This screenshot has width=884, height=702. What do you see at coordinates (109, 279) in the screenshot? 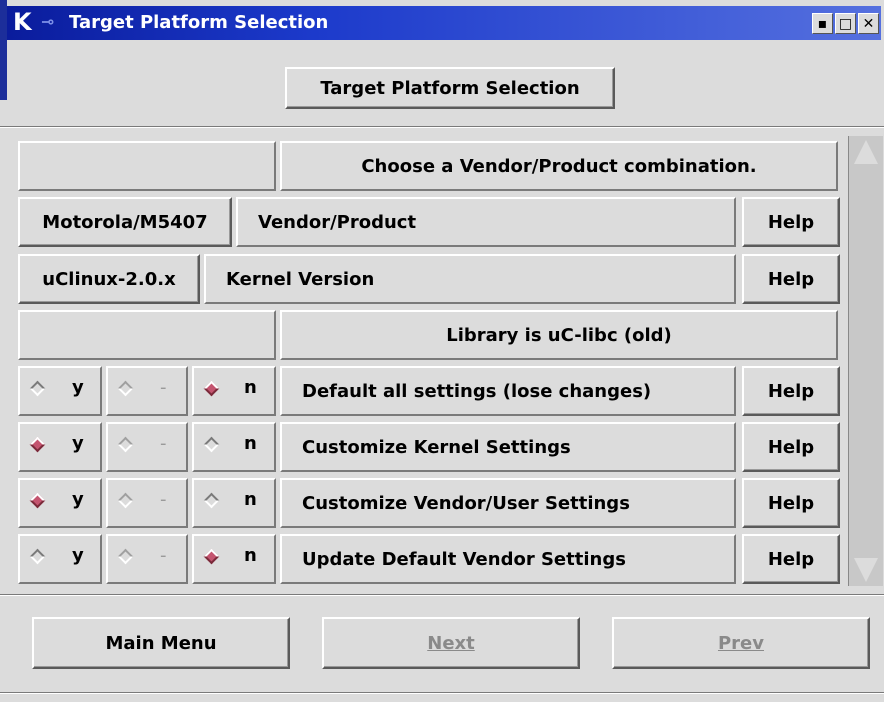
I see `kernel-select-button: uClinux-2.0.x` at bounding box center [109, 279].